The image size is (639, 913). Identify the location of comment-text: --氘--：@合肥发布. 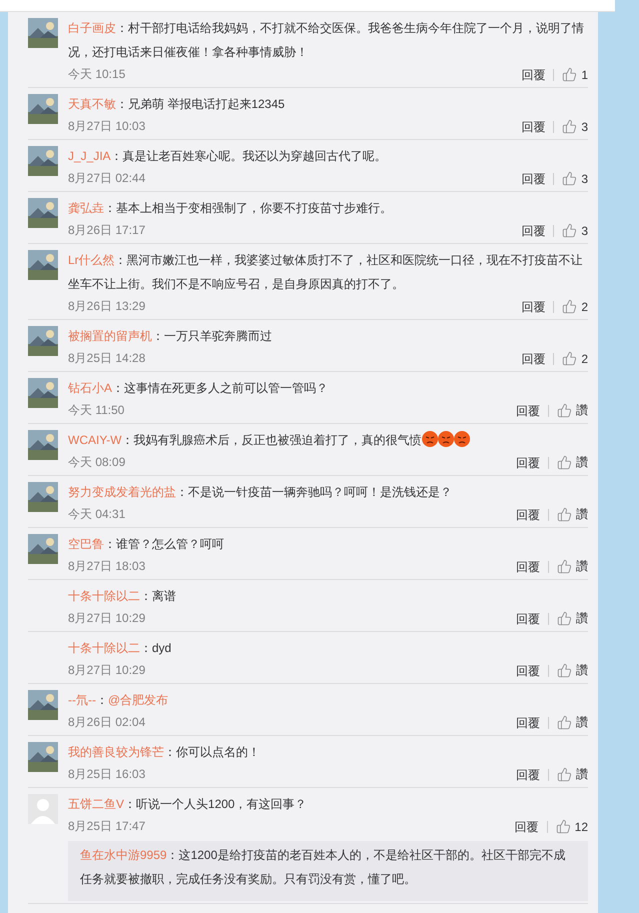
(119, 700).